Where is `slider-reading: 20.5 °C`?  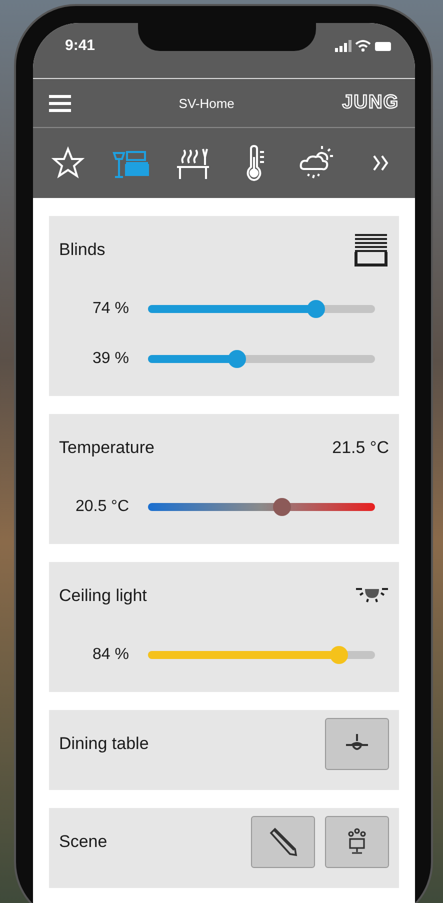
slider-reading: 20.5 °C is located at coordinates (101, 507).